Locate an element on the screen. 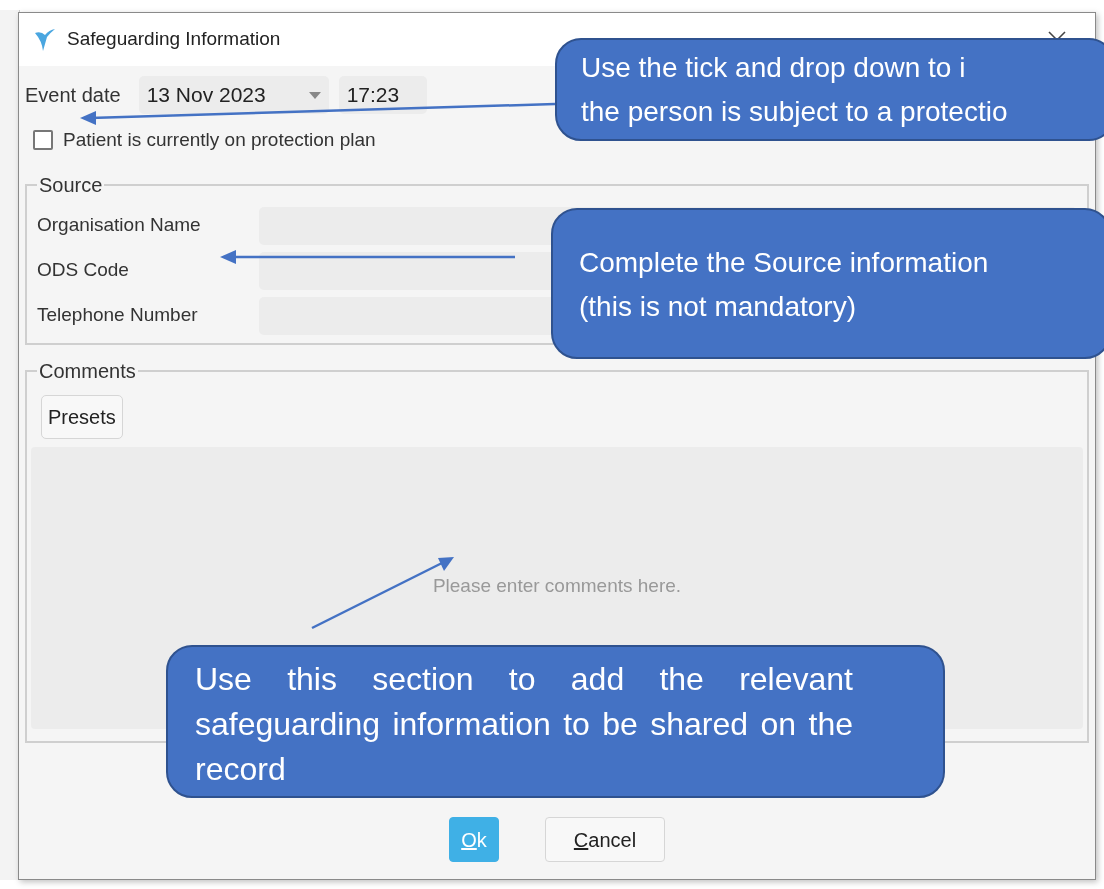 The height and width of the screenshot is (889, 1104). cancel-button: Cancel is located at coordinates (605, 839).